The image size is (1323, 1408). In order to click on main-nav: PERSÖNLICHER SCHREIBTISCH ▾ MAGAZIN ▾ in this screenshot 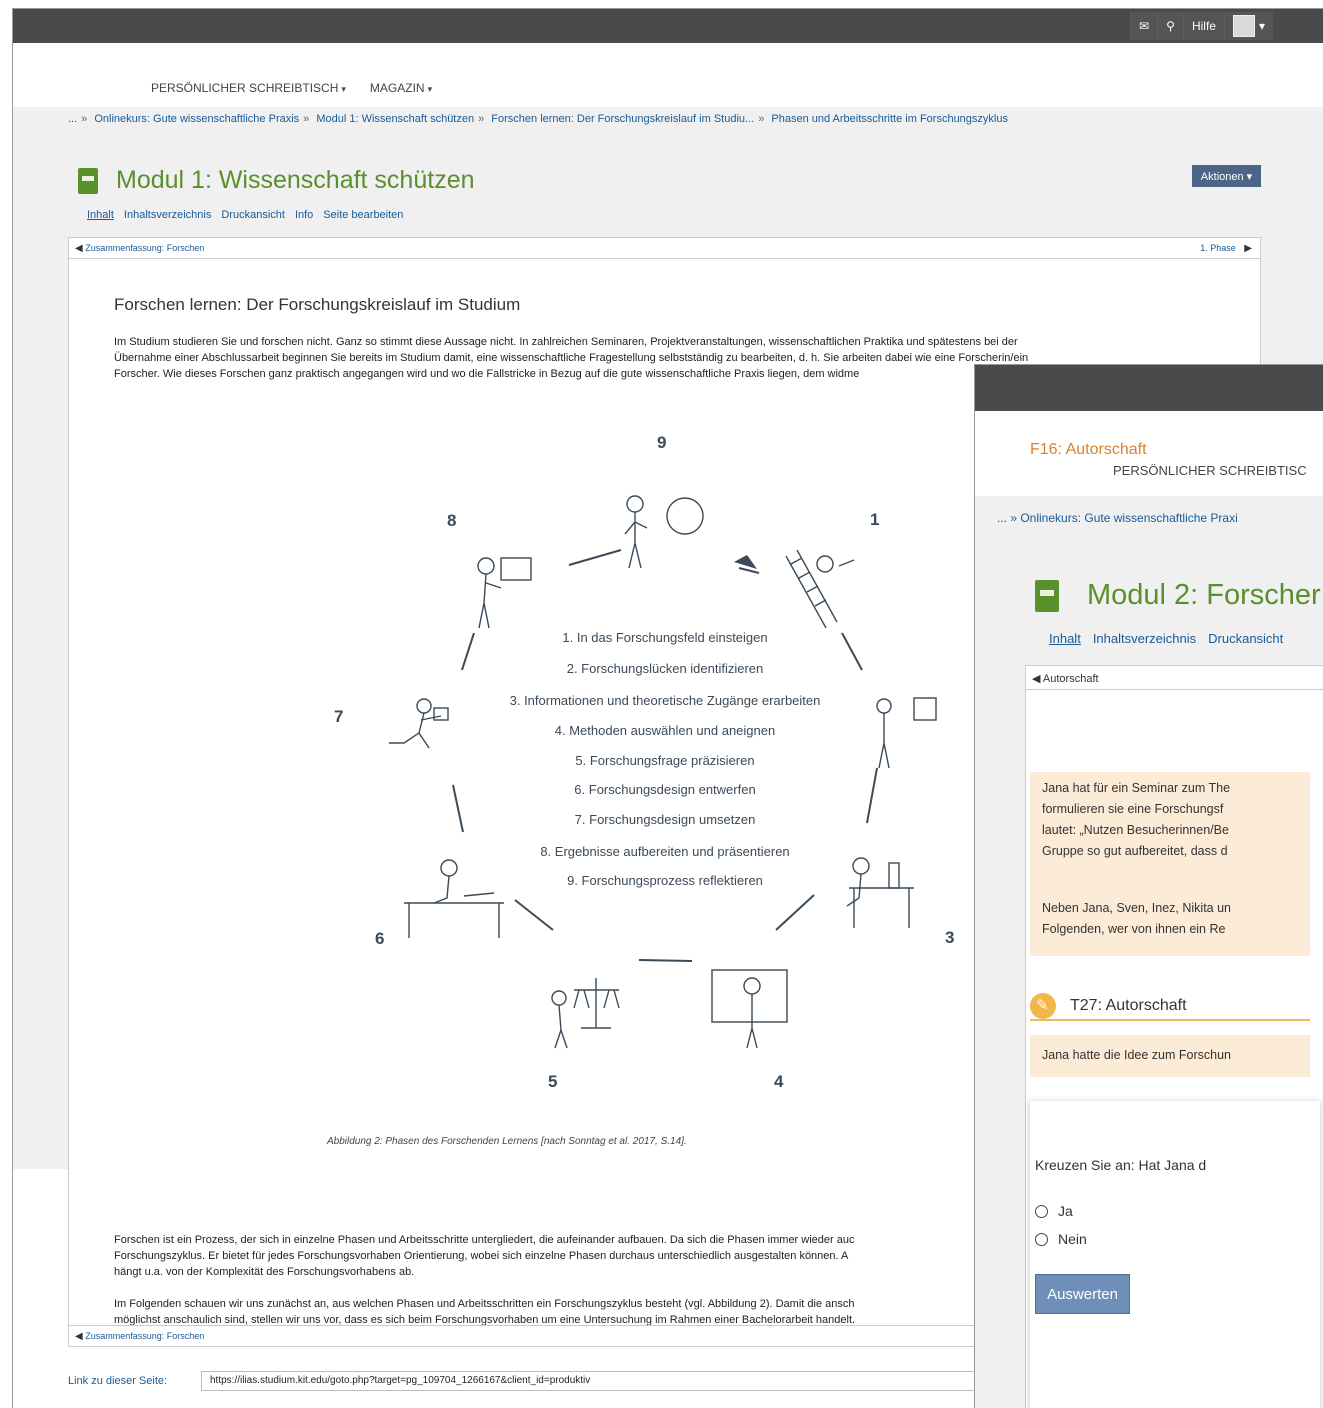, I will do `click(291, 88)`.